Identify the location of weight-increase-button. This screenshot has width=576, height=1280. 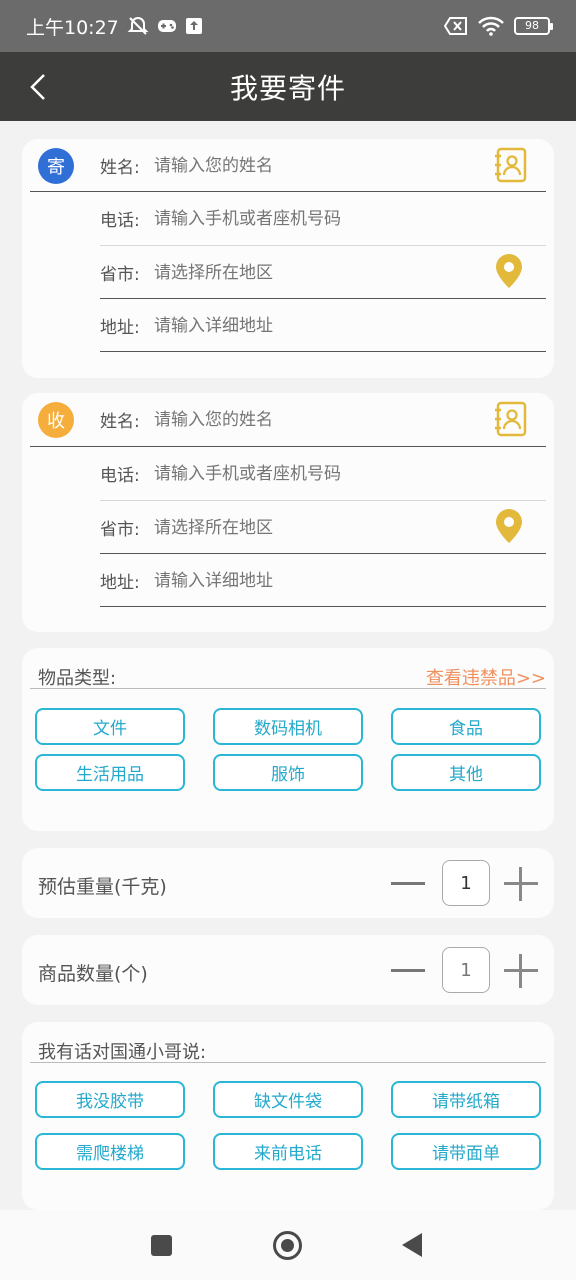
(521, 884).